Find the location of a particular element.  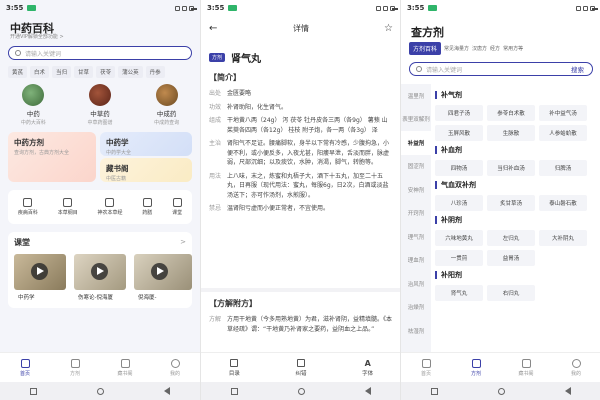

tag: 甘草 is located at coordinates (84, 72).